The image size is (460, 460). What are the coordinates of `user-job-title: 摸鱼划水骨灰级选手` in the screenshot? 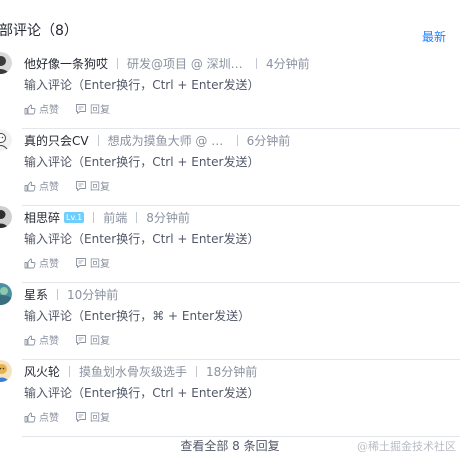 It's located at (133, 371).